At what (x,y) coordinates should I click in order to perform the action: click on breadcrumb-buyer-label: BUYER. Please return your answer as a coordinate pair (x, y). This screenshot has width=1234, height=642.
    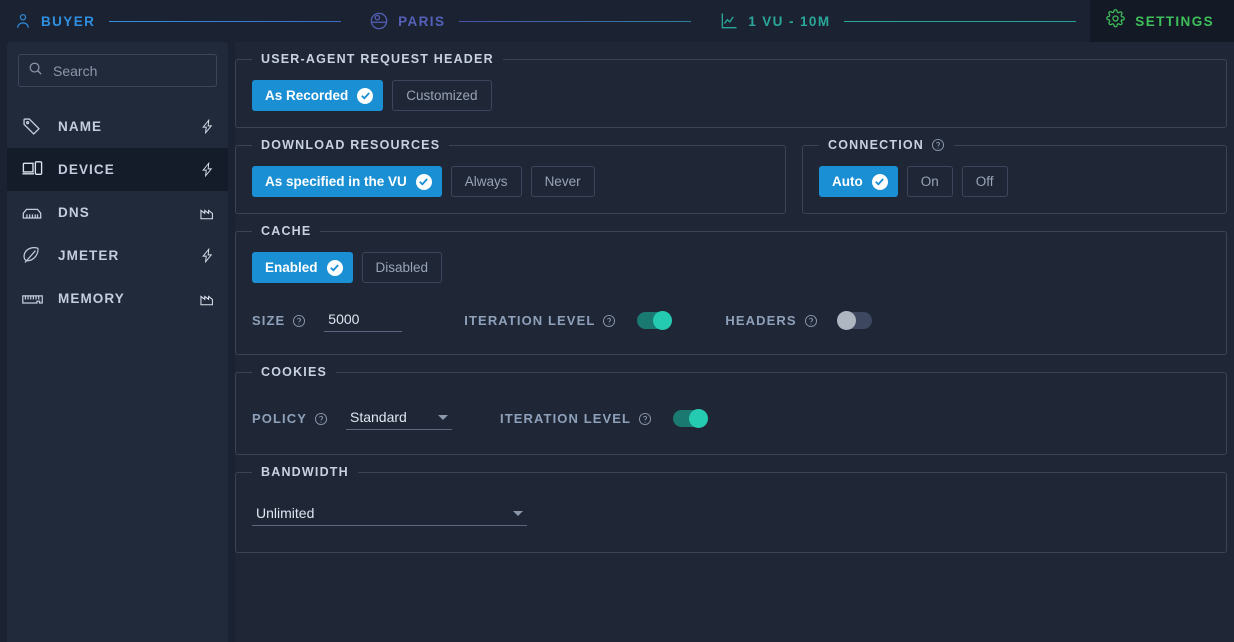
    Looking at the image, I should click on (68, 21).